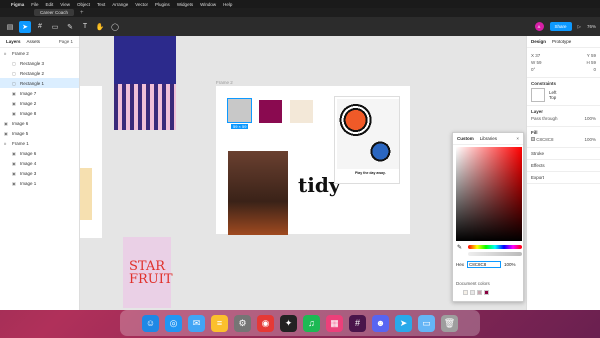 Image resolution: width=600 pixels, height=338 pixels. Describe the element at coordinates (10, 27) in the screenshot. I see `main-menu-icon: ▤` at that location.